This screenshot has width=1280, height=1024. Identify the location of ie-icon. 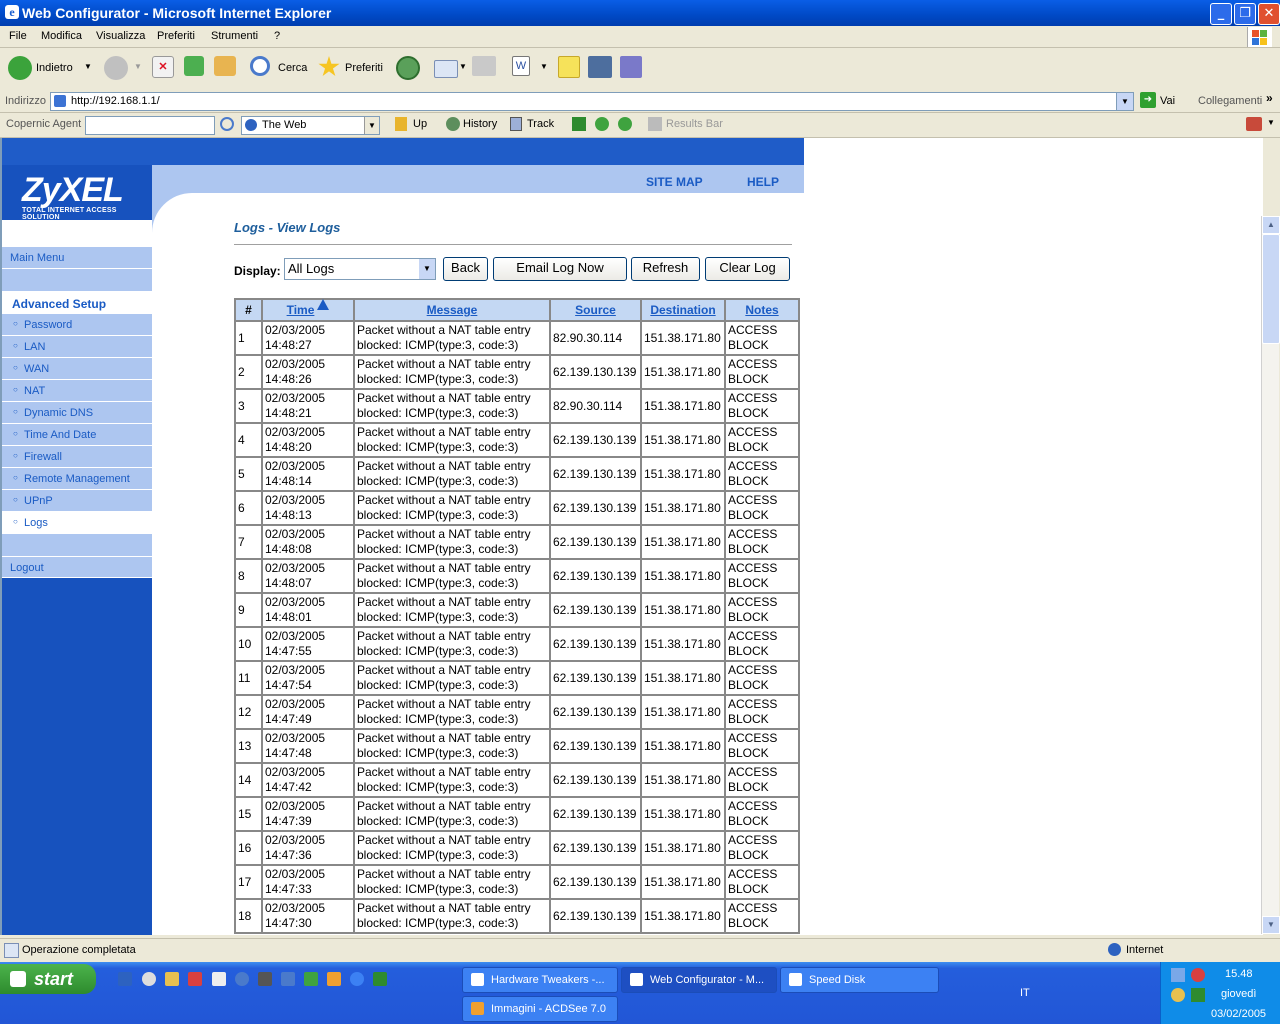
(357, 979).